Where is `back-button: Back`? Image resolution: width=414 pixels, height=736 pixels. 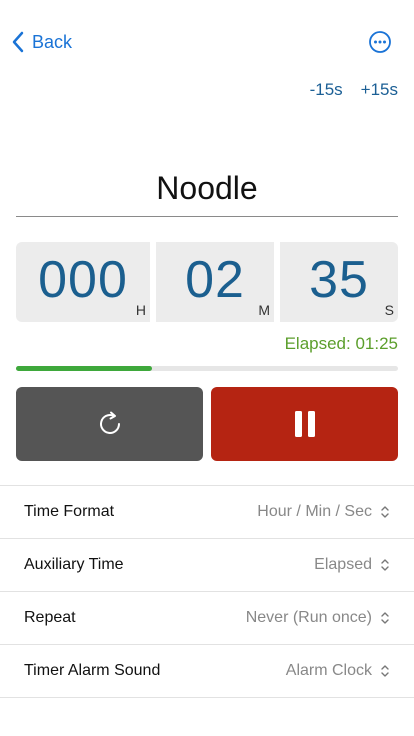
back-button: Back is located at coordinates (41, 42).